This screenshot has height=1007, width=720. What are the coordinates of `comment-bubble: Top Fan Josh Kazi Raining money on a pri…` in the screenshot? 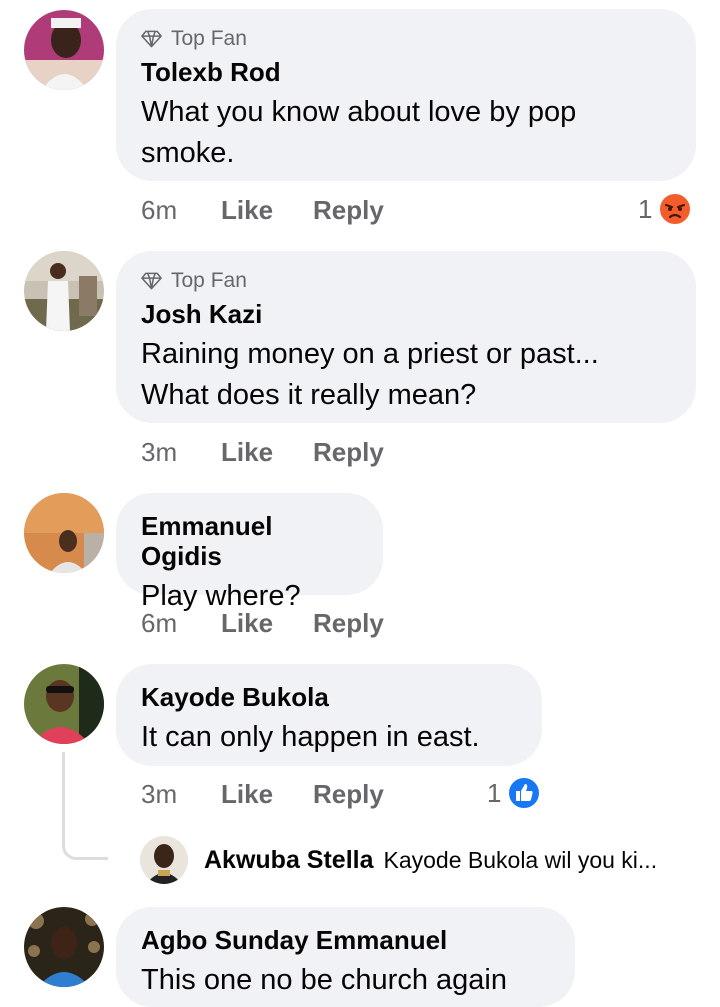 It's located at (406, 337).